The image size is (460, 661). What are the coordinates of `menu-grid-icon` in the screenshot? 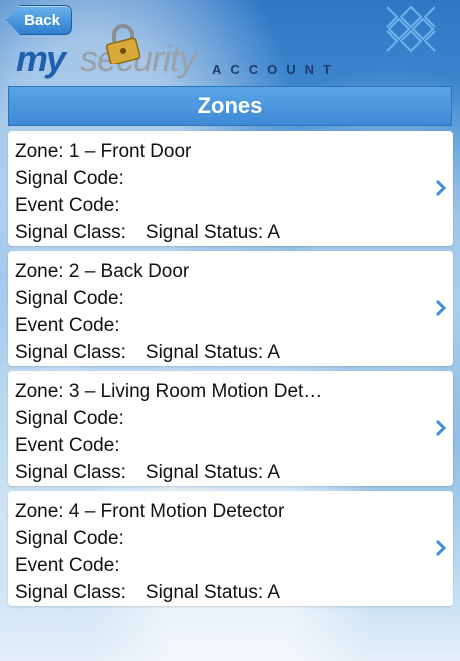 It's located at (411, 29).